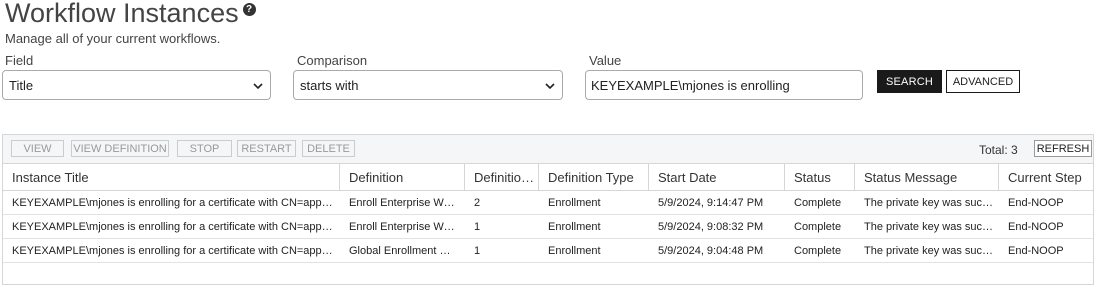 The width and height of the screenshot is (1095, 285). I want to click on refresh-button: REFRESH, so click(1063, 148).